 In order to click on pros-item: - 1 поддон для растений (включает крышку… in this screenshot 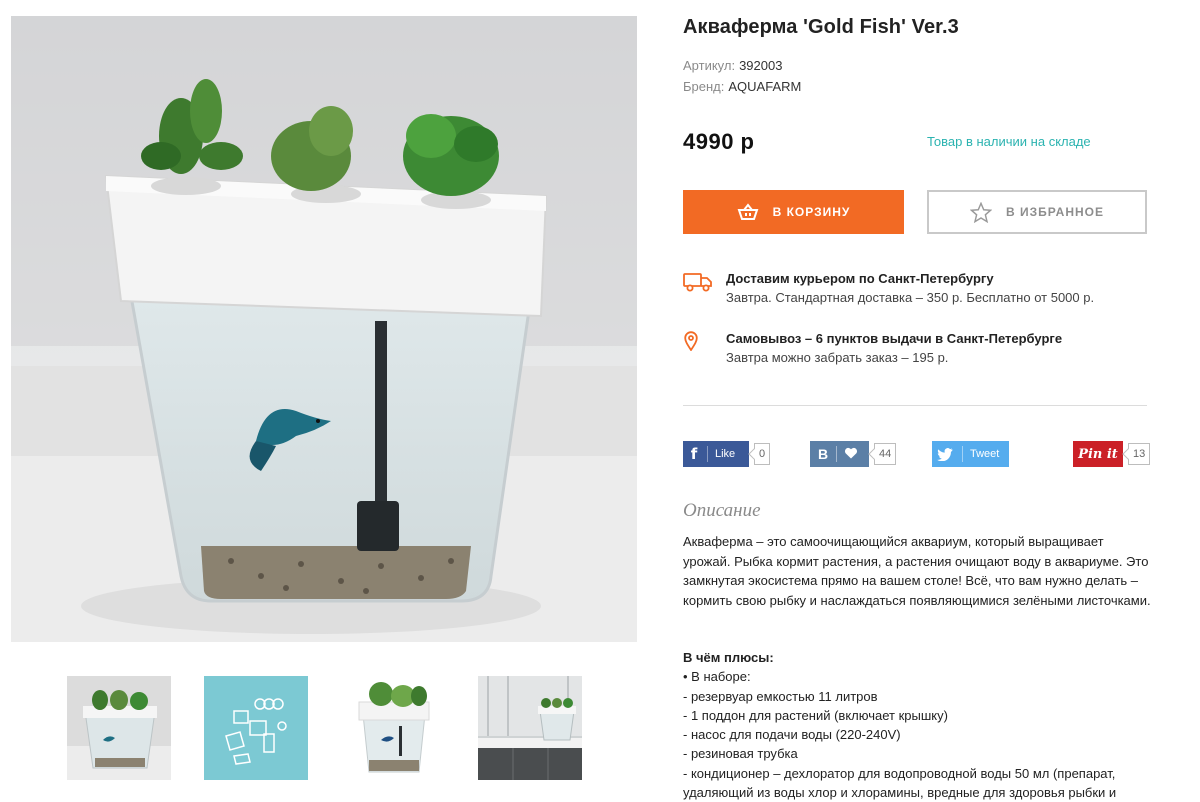, I will do `click(815, 715)`.